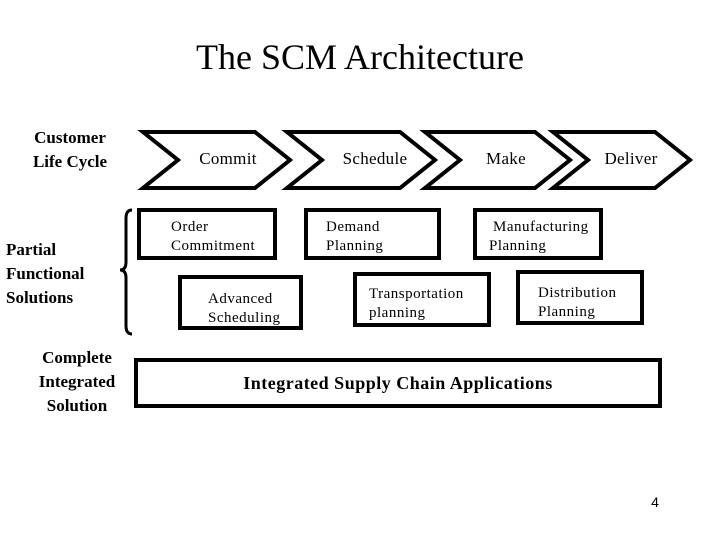  Describe the element at coordinates (541, 227) in the screenshot. I see `box-text: Manufacturing` at that location.